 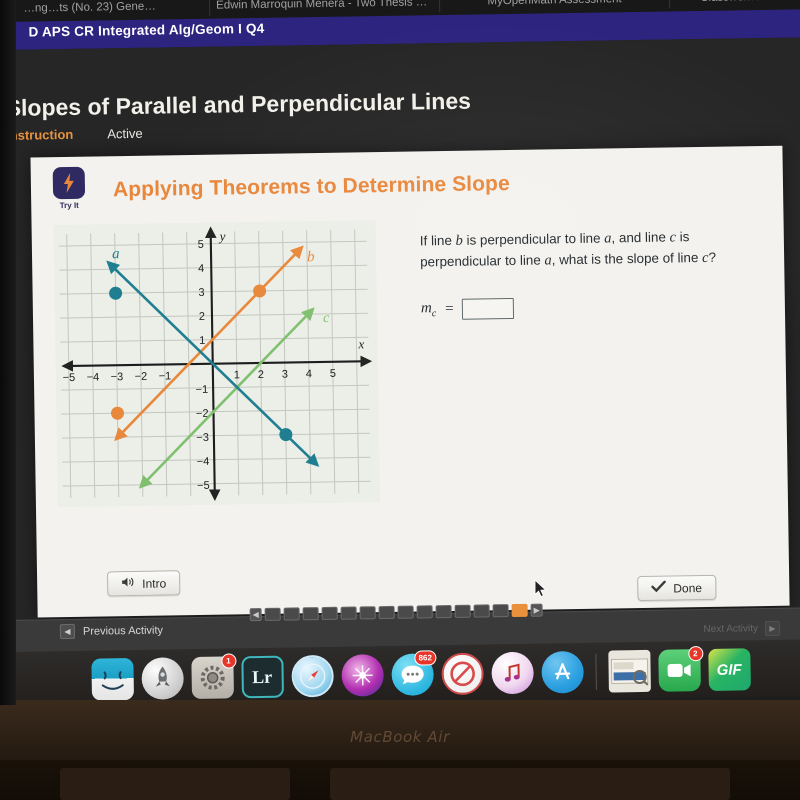 I want to click on question-part-3: , and line, so click(x=640, y=237).